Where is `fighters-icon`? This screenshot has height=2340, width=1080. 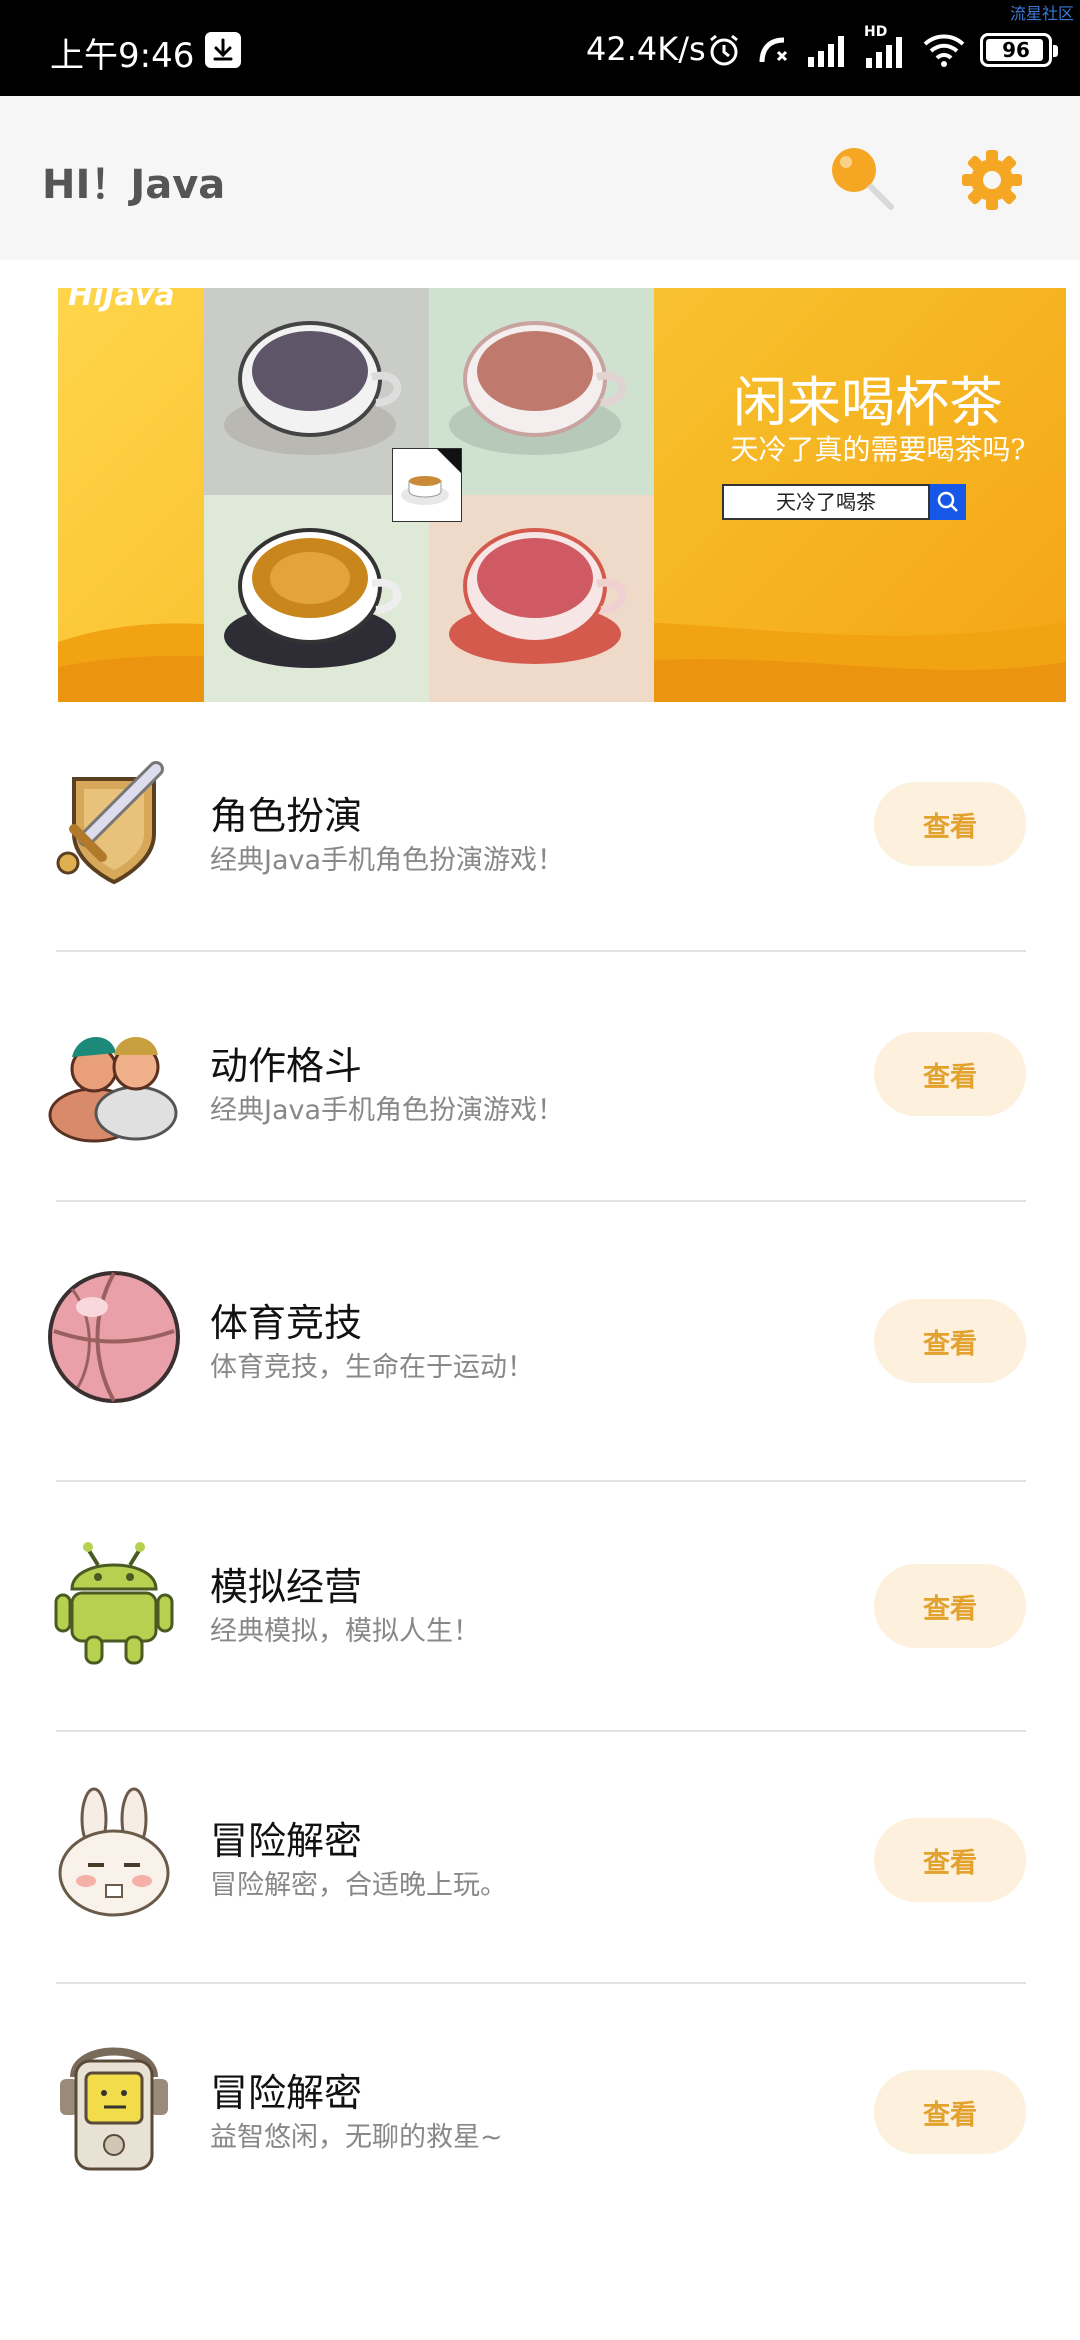
fighters-icon is located at coordinates (114, 1077).